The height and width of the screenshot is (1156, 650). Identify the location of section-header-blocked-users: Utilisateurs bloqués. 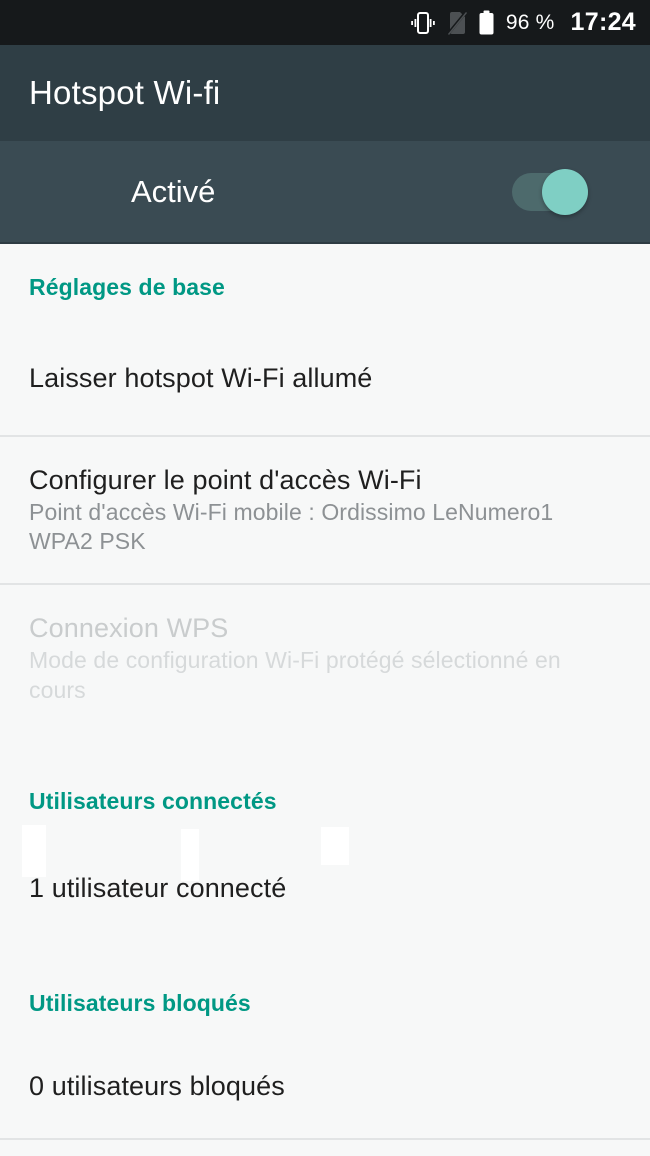
(140, 1002).